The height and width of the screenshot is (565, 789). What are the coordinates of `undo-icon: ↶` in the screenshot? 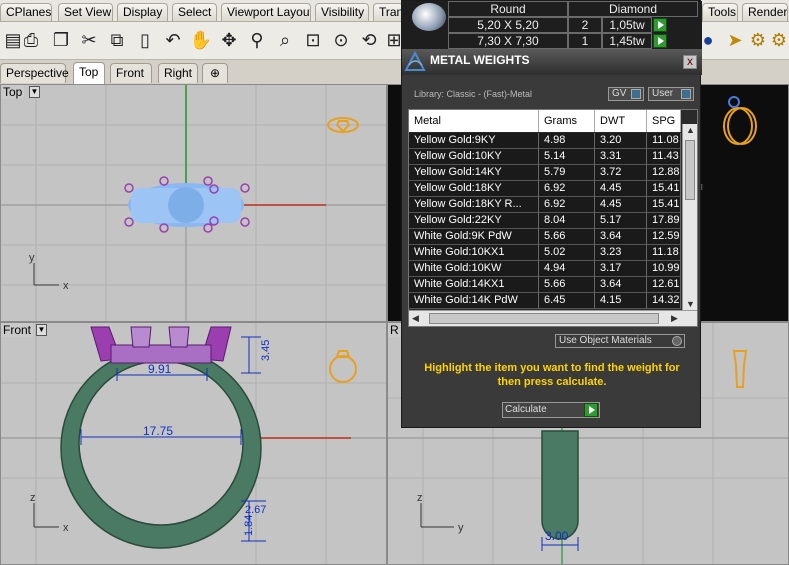 It's located at (173, 40).